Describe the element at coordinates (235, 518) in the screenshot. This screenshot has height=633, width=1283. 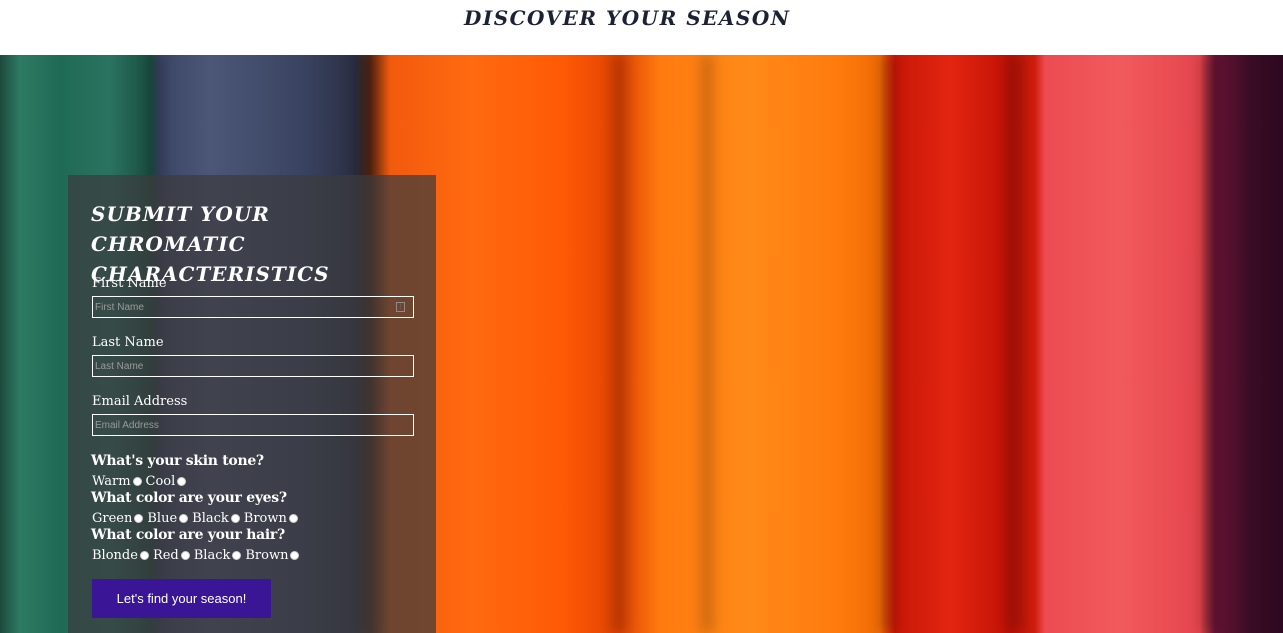
I see `eye-radio-black` at that location.